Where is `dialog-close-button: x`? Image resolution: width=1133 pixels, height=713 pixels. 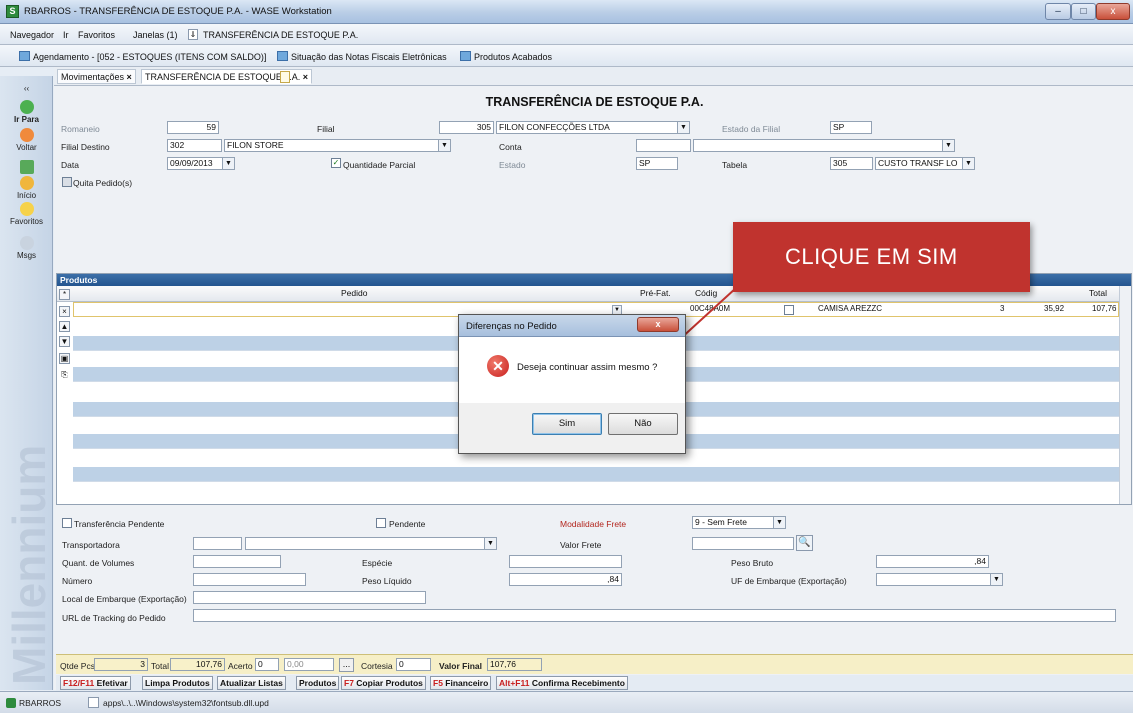
dialog-close-button: x is located at coordinates (658, 324).